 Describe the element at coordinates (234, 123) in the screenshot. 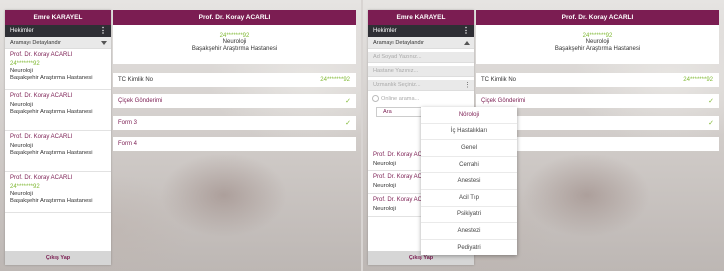

I see `row-form3: Form 3 ✓` at that location.